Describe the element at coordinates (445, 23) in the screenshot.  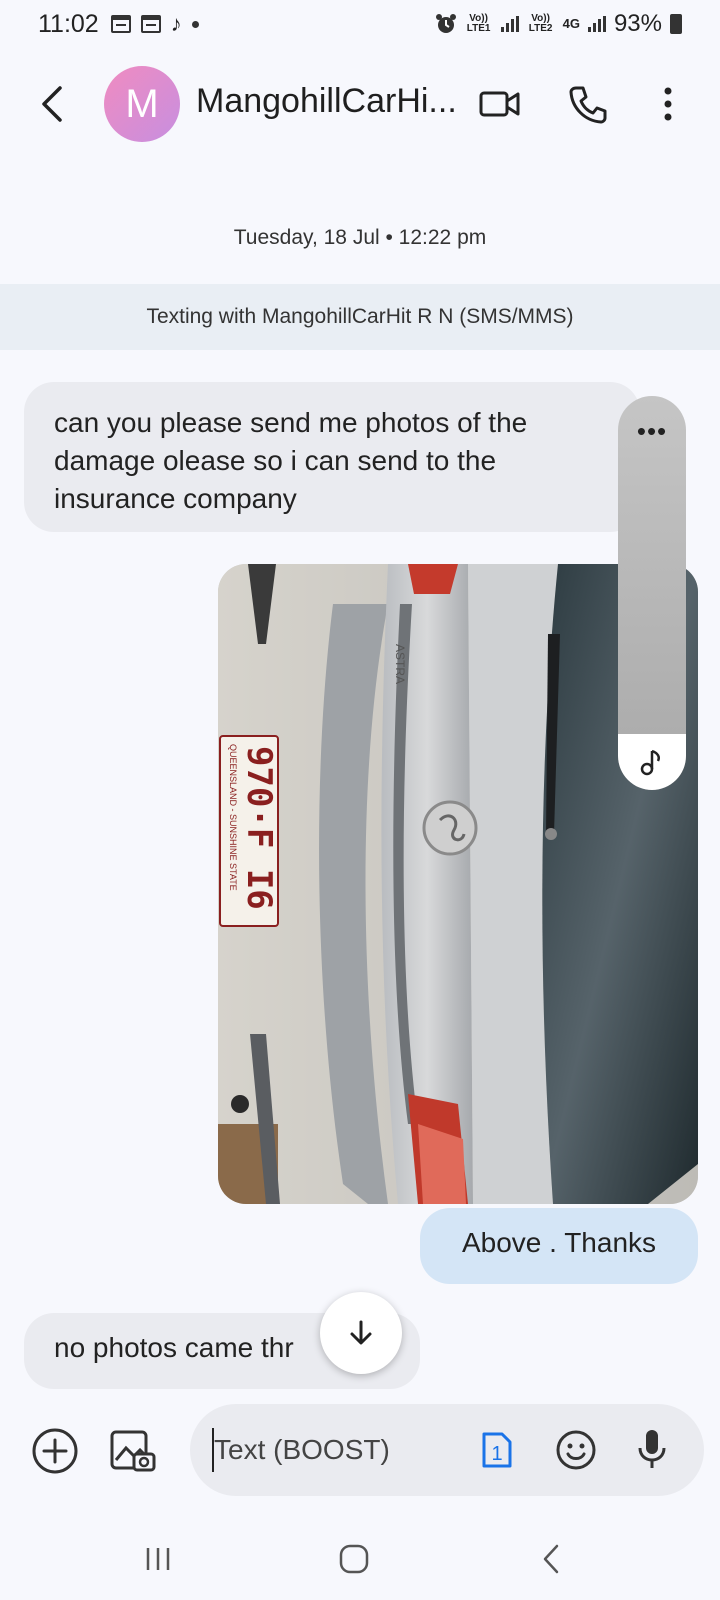
I see `alarm-icon` at that location.